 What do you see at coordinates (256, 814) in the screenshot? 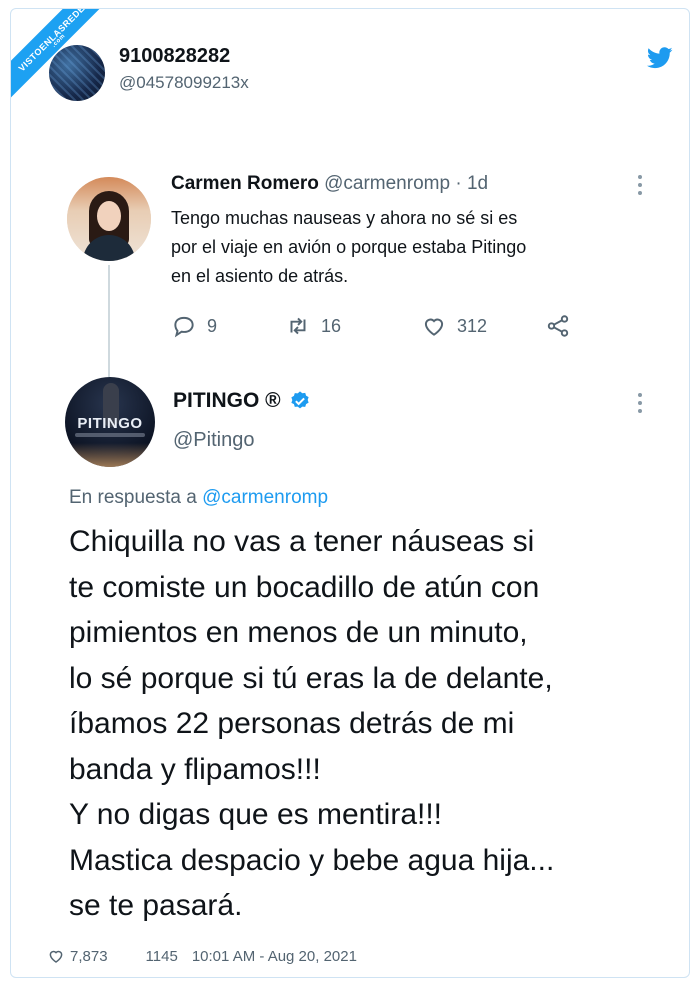
I see `tweet-text-line: Y no digas que es mentira!!!` at bounding box center [256, 814].